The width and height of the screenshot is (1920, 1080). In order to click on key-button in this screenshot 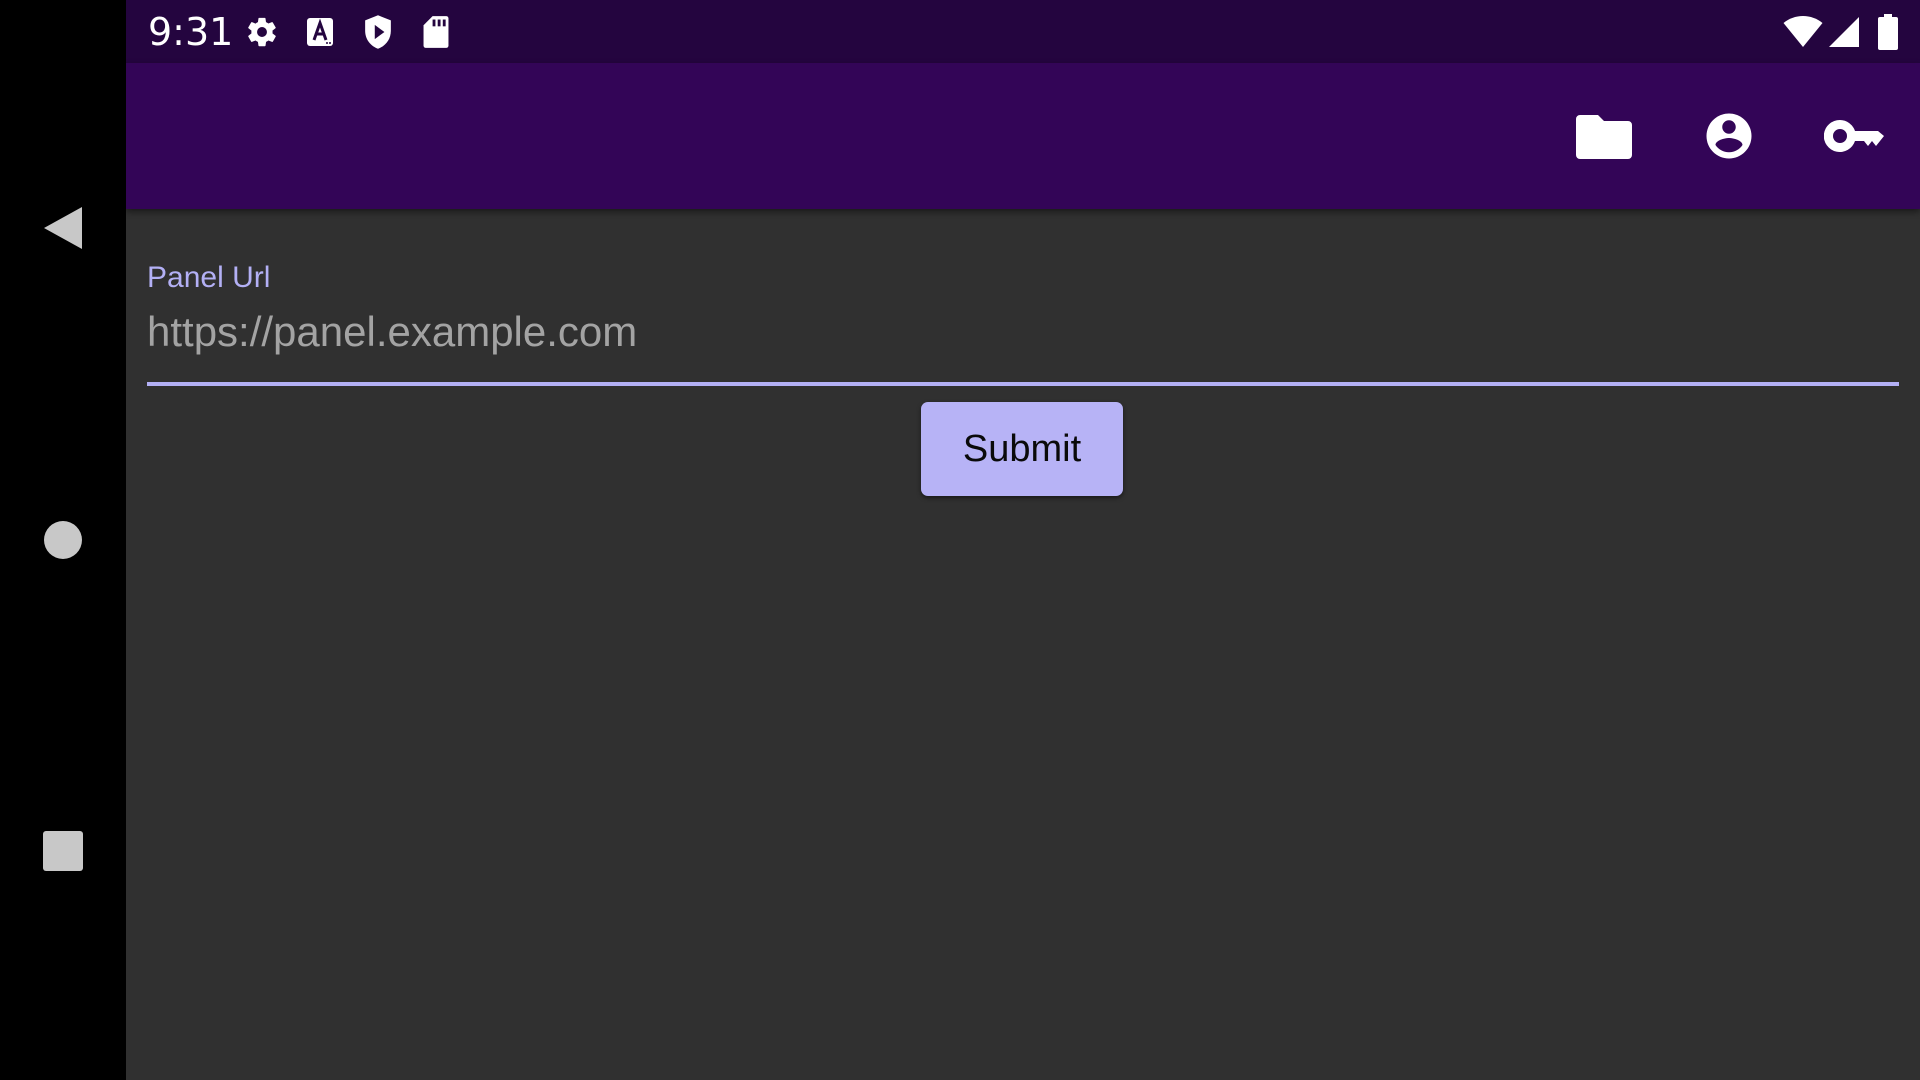, I will do `click(1854, 136)`.